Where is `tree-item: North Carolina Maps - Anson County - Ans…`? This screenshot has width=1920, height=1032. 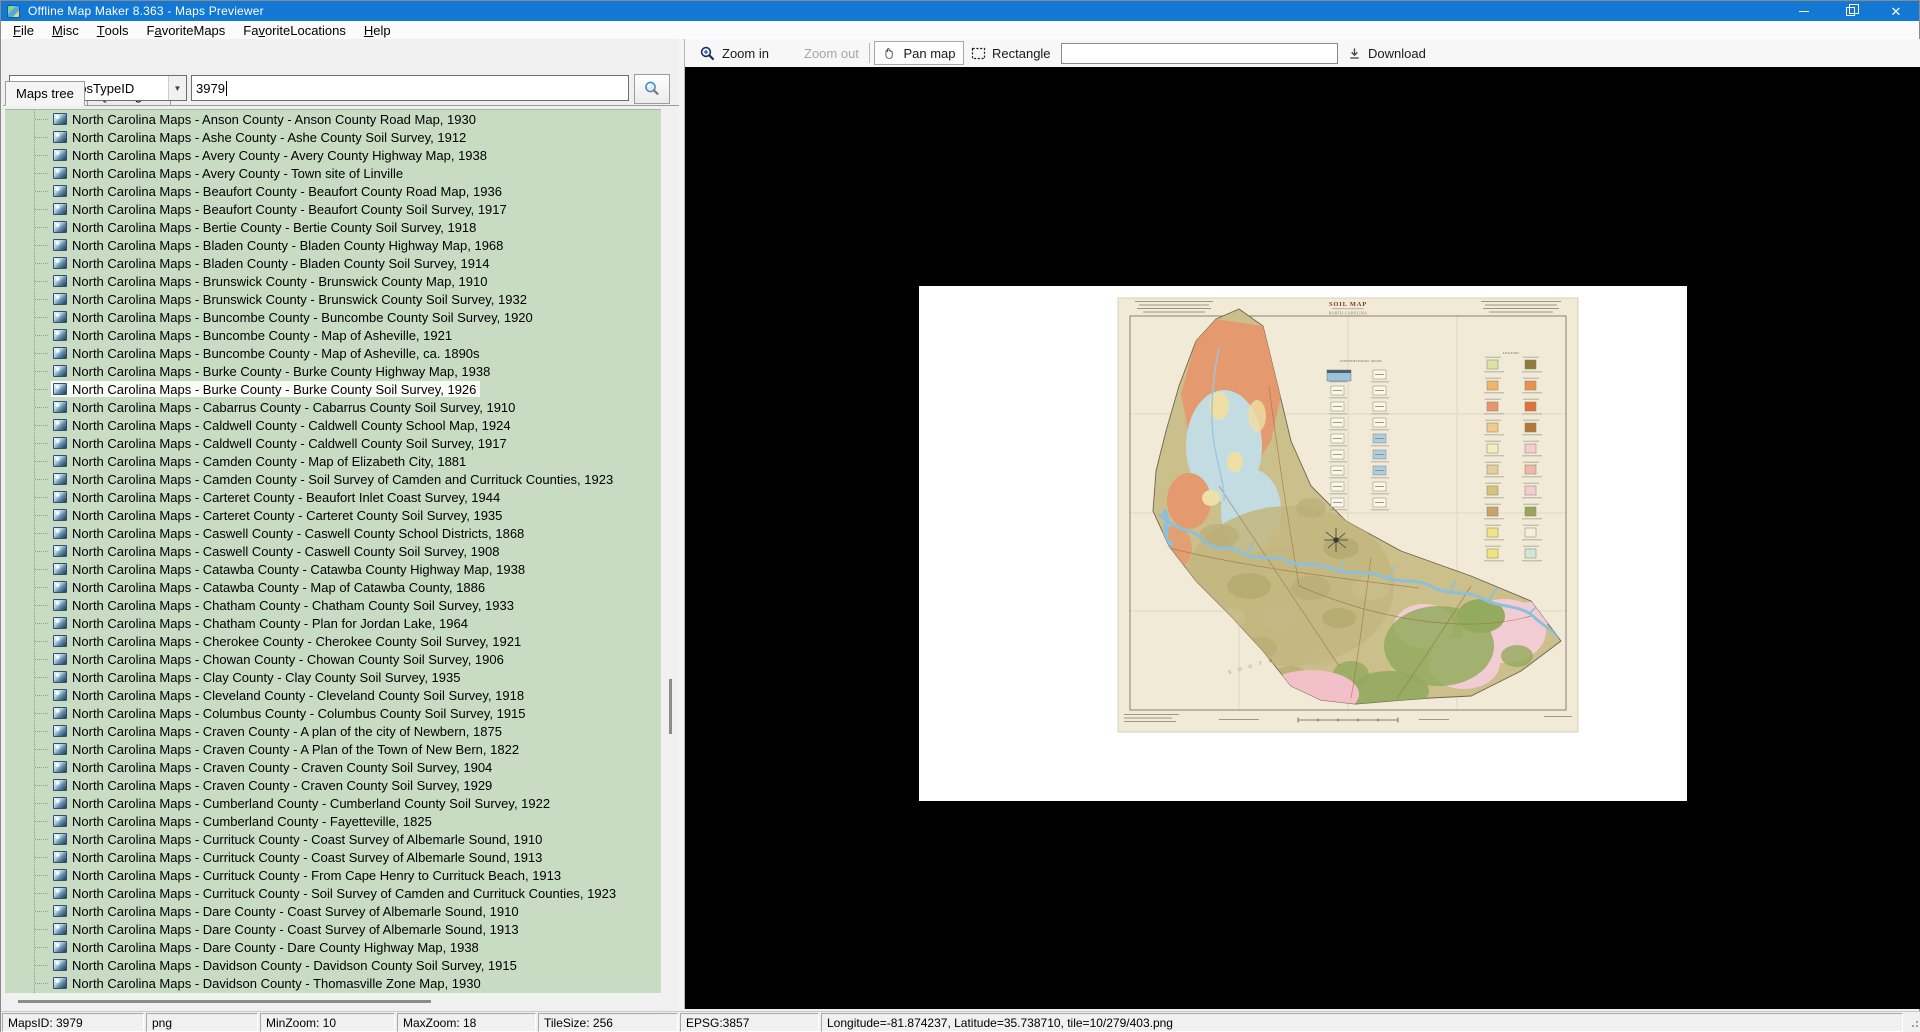 tree-item: North Carolina Maps - Anson County - Ans… is located at coordinates (333, 119).